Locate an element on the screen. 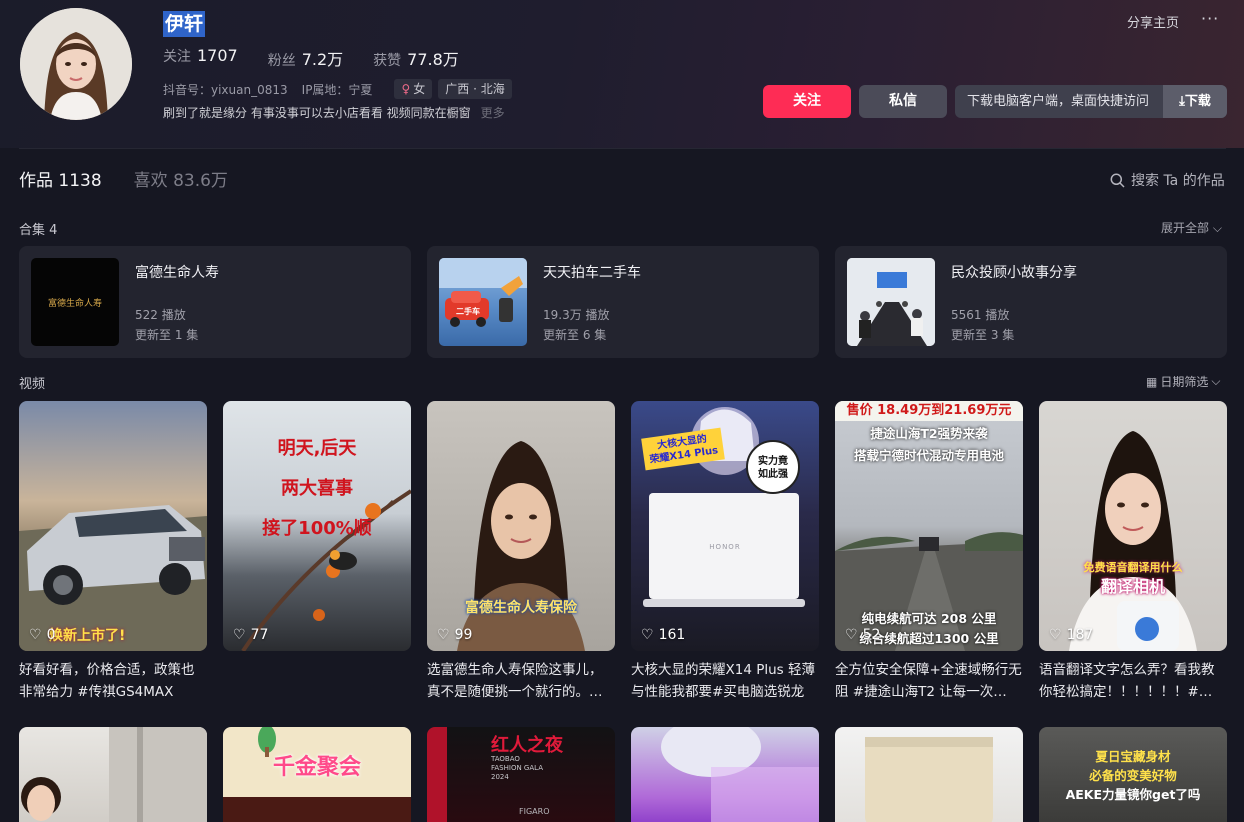 The width and height of the screenshot is (1244, 822). more-options-icon: ··· is located at coordinates (1210, 18).